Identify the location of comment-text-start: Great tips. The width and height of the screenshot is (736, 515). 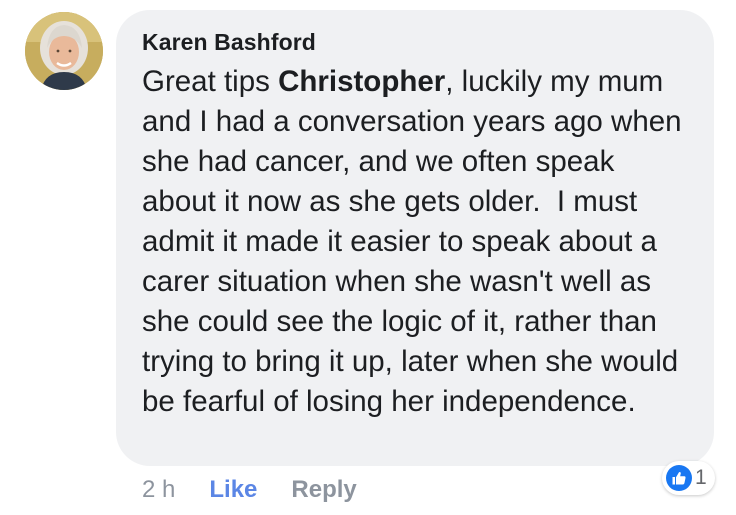
(210, 81).